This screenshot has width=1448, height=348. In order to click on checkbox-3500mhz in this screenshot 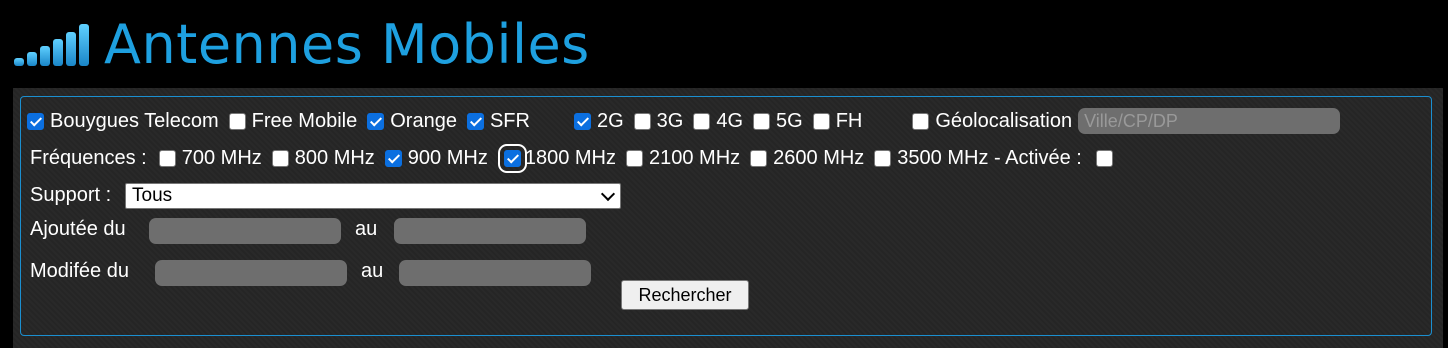, I will do `click(883, 158)`.